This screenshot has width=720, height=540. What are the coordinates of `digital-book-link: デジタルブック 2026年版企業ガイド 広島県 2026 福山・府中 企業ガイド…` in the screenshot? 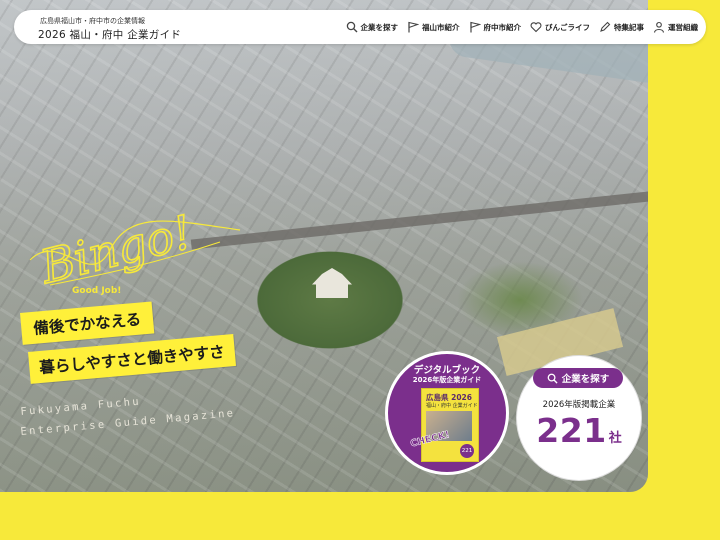 It's located at (447, 413).